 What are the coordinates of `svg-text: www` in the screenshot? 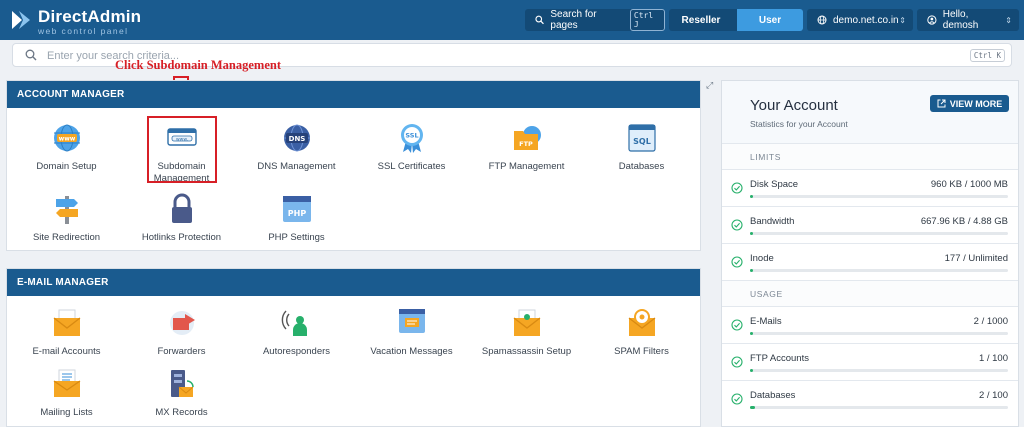 It's located at (66, 139).